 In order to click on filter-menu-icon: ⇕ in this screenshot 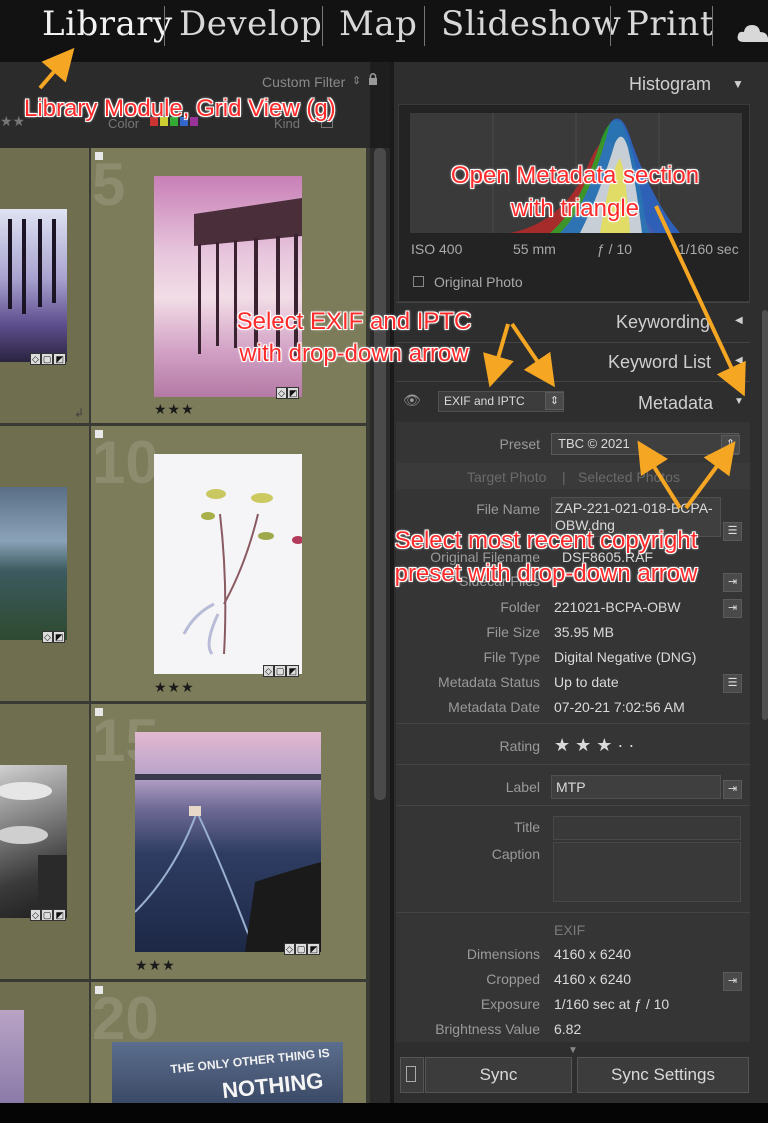, I will do `click(356, 80)`.